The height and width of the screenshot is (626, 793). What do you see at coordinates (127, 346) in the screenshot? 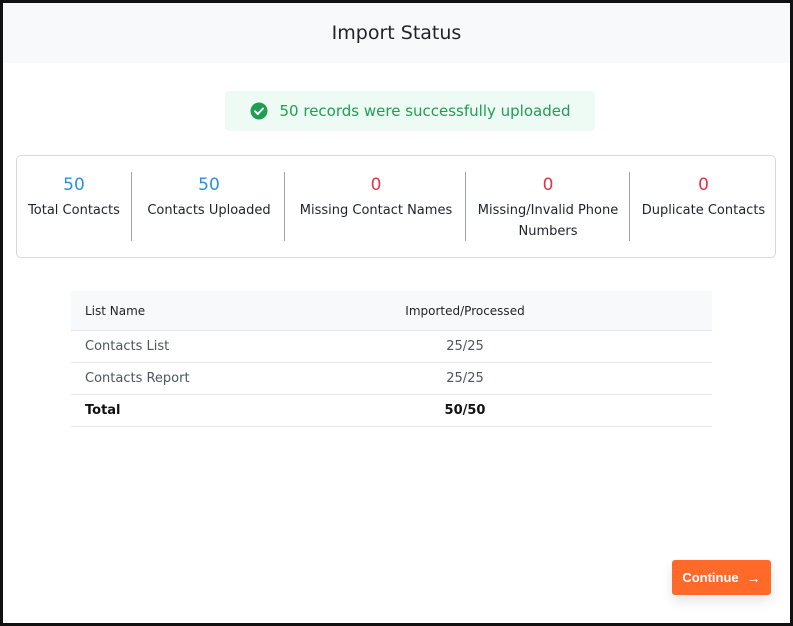
I see `list-name-cell: Contacts List` at bounding box center [127, 346].